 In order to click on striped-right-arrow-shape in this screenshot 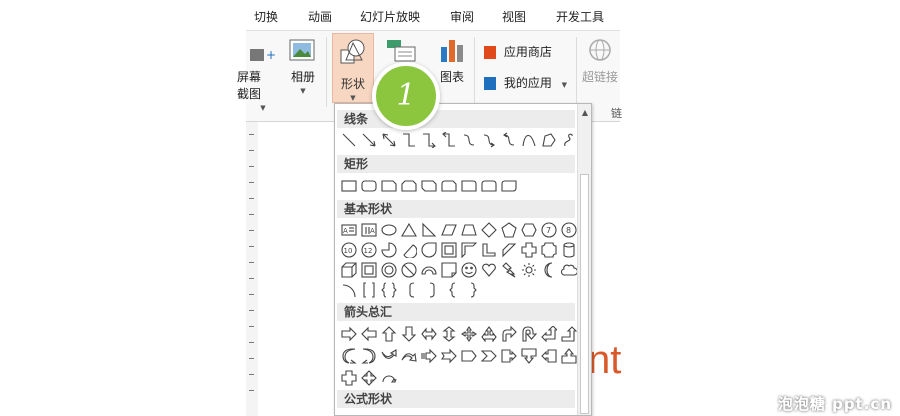, I will do `click(429, 356)`.